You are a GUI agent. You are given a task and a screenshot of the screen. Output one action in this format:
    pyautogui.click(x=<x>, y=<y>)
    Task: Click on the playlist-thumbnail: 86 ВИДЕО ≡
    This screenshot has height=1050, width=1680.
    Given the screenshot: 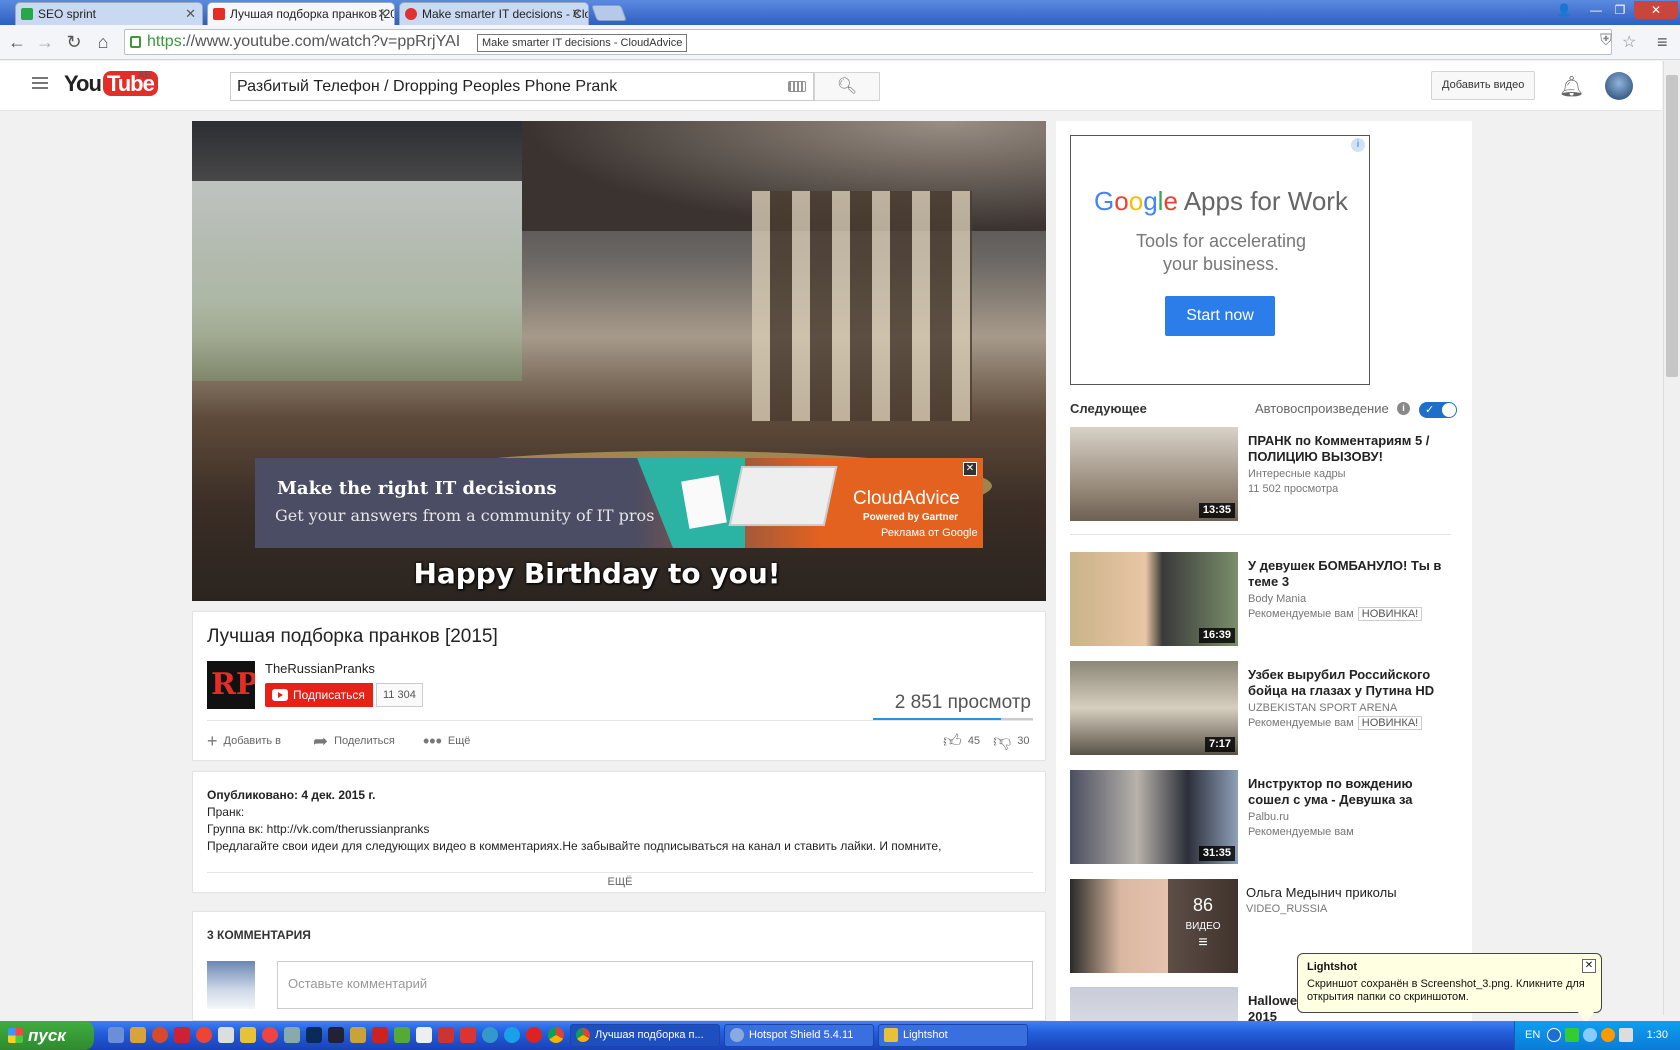 What is the action you would take?
    pyautogui.click(x=1154, y=926)
    